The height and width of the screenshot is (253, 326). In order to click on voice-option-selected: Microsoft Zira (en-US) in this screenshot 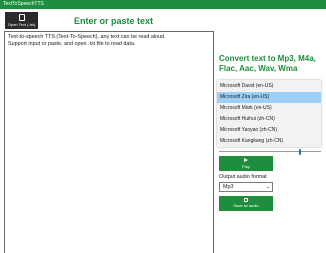, I will do `click(269, 97)`.